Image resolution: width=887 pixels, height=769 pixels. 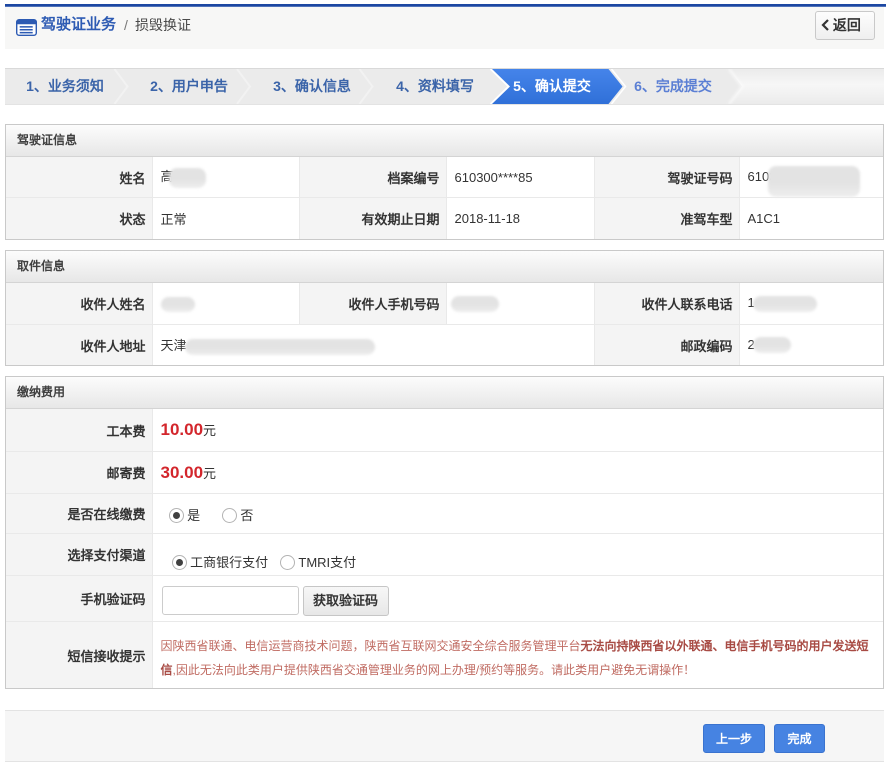 I want to click on svg-text: 6、完成提交, so click(x=673, y=86).